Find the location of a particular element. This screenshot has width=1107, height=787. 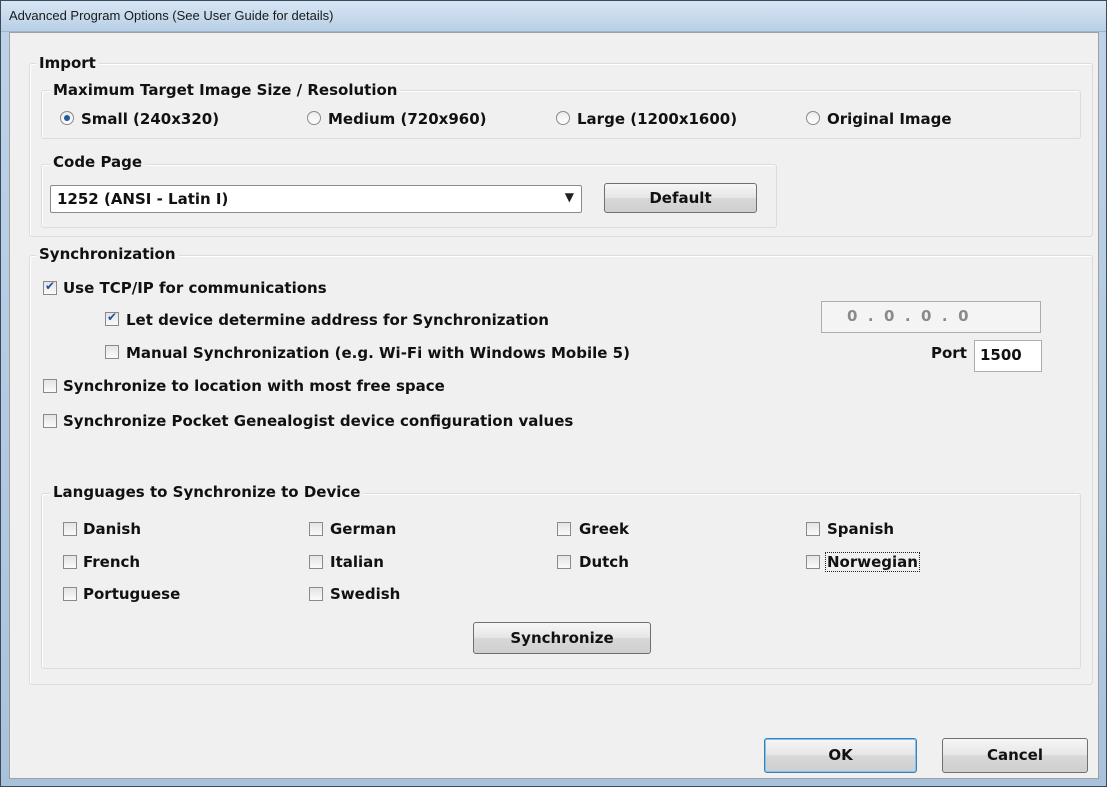

language-italian-label: Italian is located at coordinates (357, 562).